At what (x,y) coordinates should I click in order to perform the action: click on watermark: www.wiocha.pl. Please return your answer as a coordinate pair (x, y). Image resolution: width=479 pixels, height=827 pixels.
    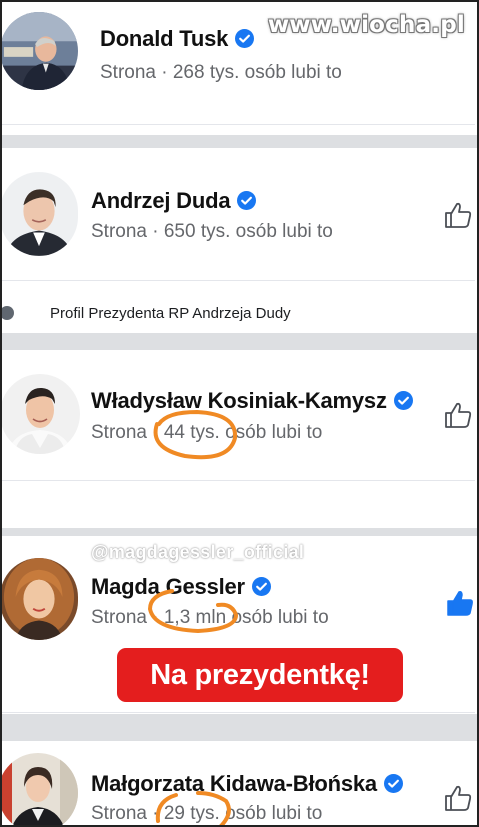
    Looking at the image, I should click on (366, 25).